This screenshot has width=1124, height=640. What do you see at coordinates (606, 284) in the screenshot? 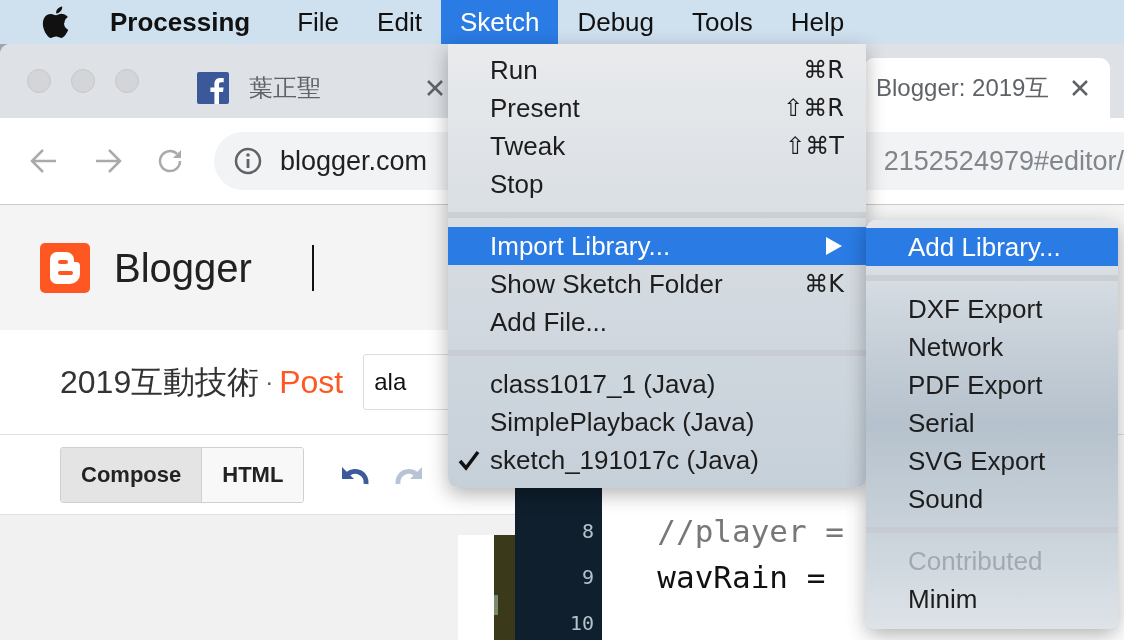
I see `menu-item-label: Show Sketch Folder` at bounding box center [606, 284].